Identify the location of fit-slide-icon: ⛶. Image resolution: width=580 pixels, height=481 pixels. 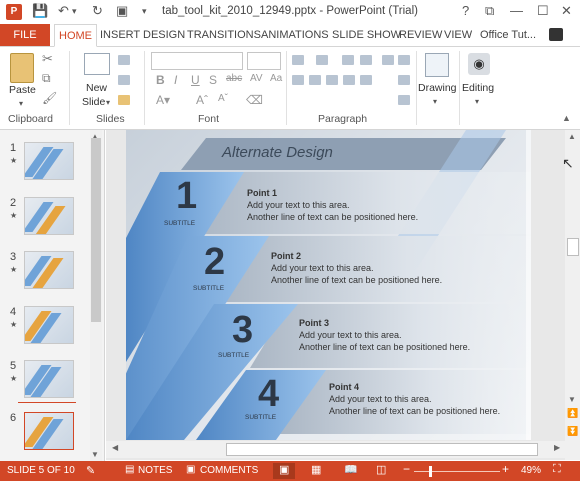
(557, 469).